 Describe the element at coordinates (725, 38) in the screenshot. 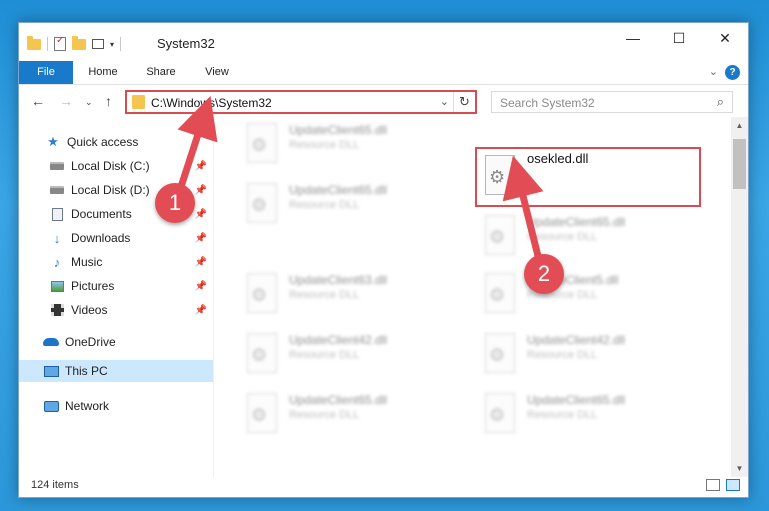

I see `close-button: ✕` at that location.